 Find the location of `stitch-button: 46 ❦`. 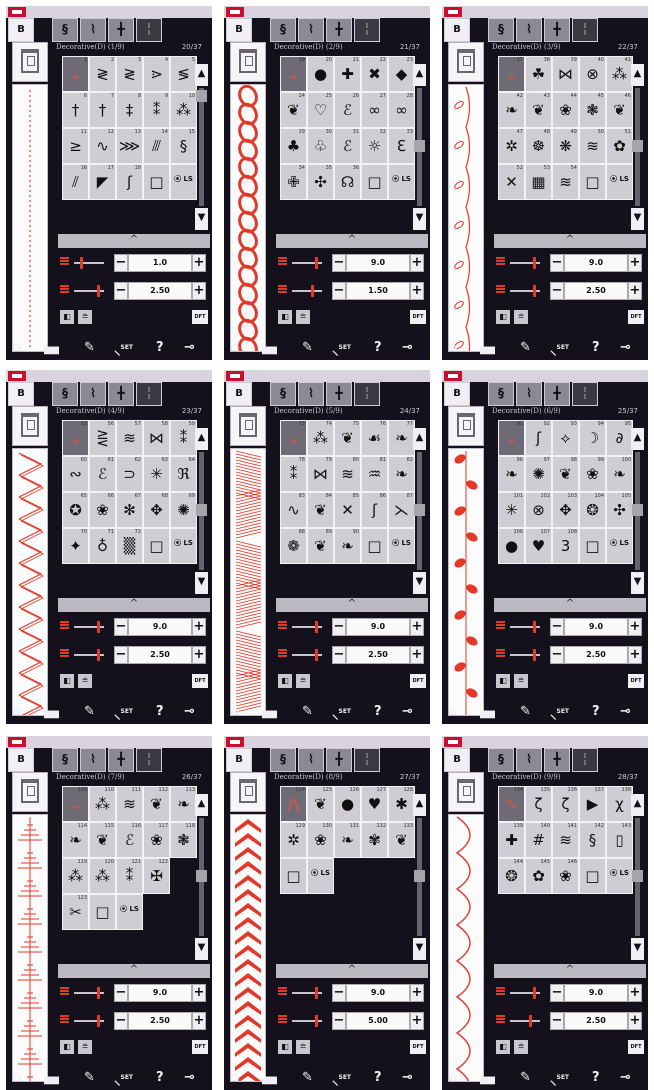

stitch-button: 46 ❦ is located at coordinates (619, 110).